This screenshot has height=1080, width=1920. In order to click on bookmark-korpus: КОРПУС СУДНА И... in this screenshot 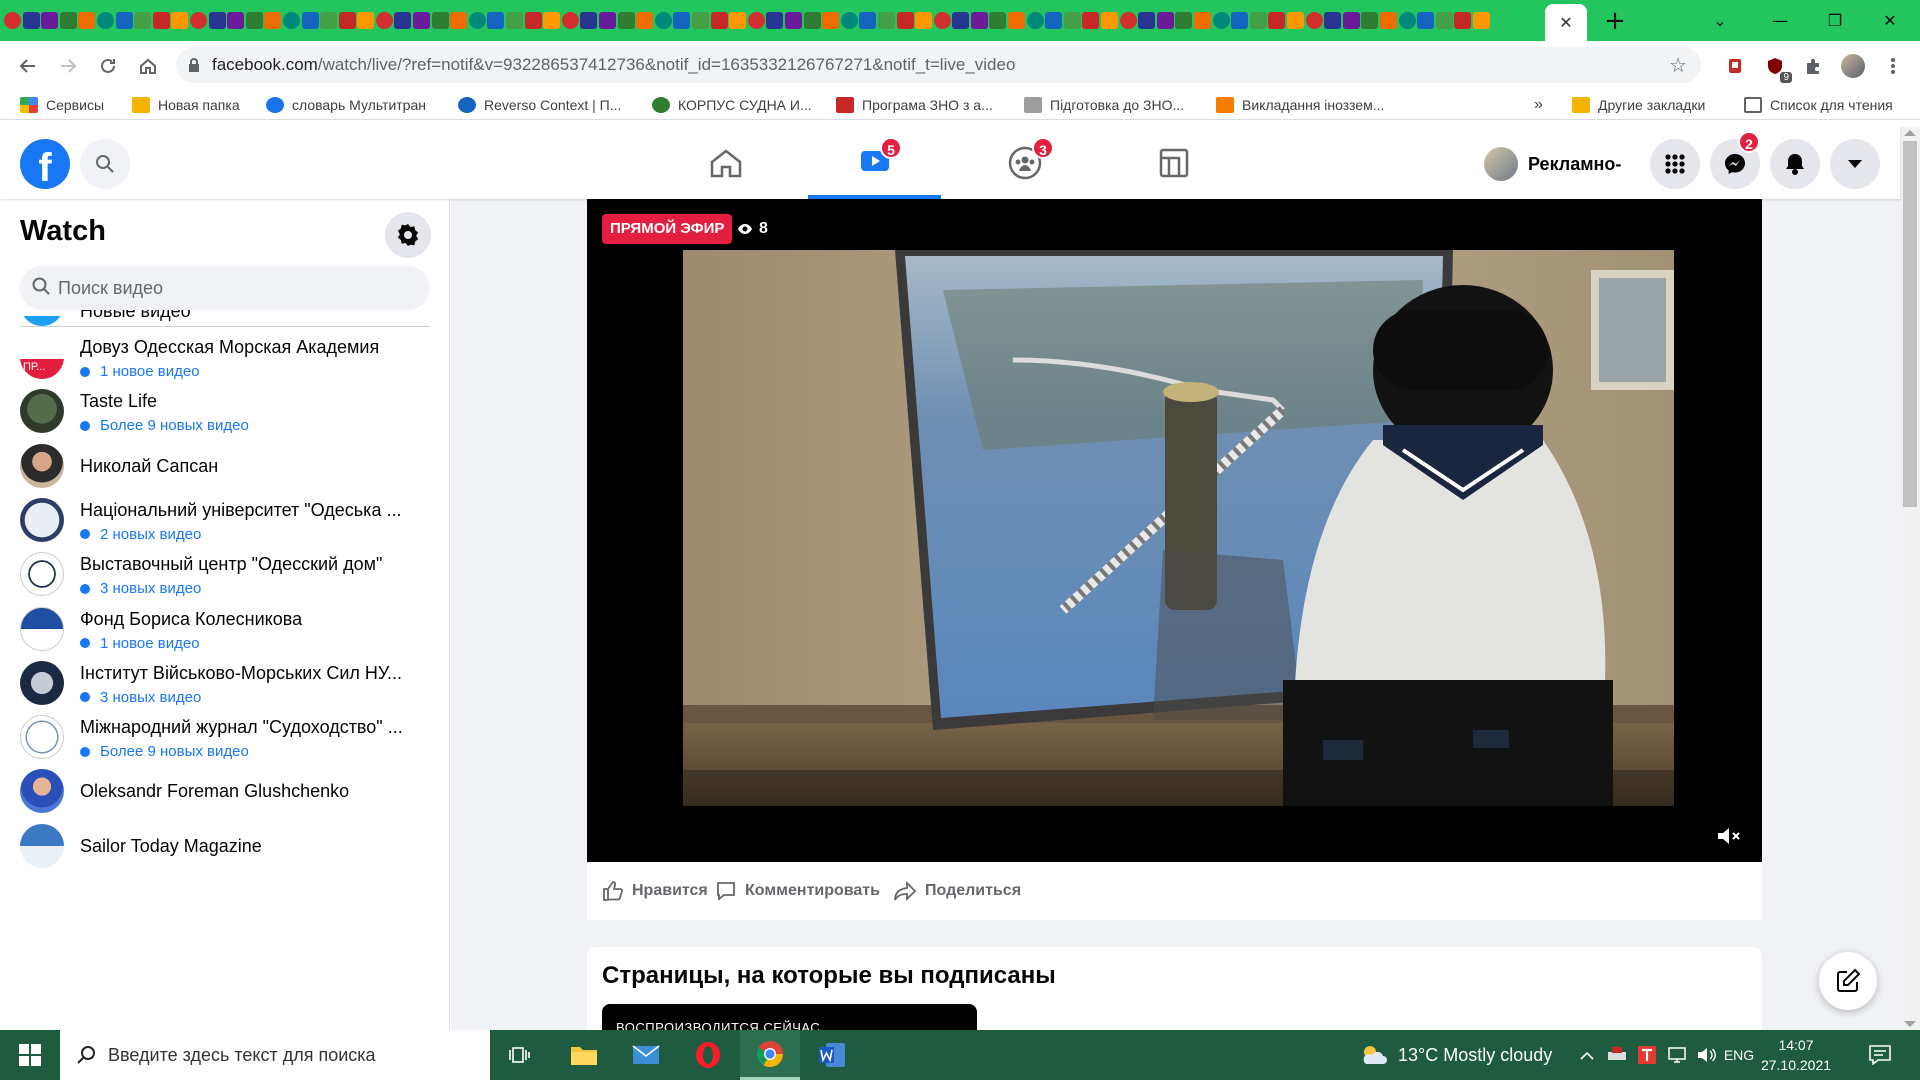, I will do `click(732, 105)`.